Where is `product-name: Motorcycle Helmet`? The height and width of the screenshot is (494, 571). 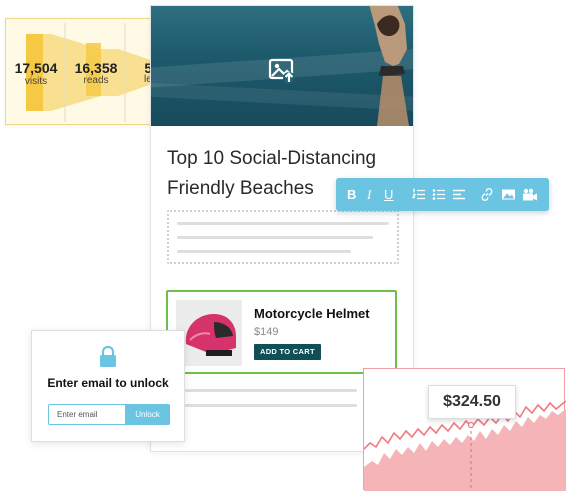
product-name: Motorcycle Helmet is located at coordinates (312, 313).